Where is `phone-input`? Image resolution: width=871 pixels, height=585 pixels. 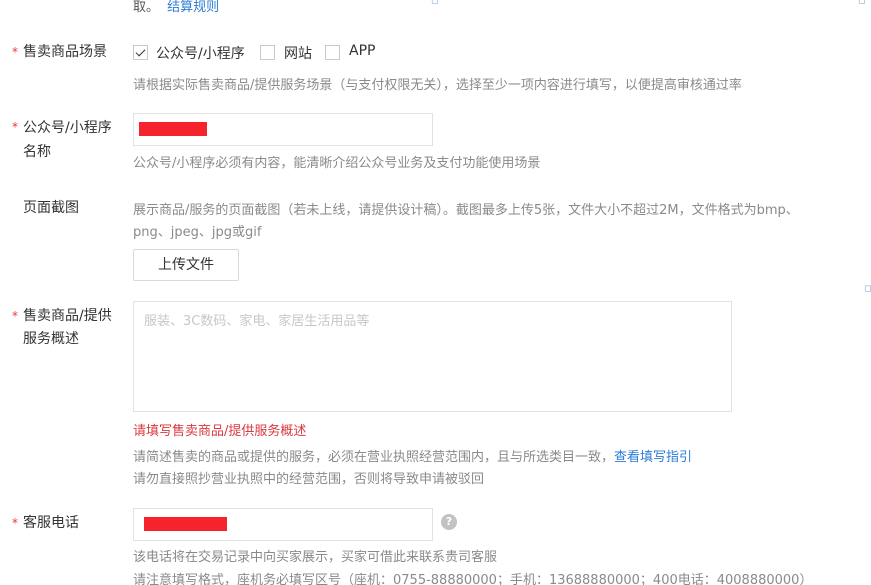
phone-input is located at coordinates (283, 524).